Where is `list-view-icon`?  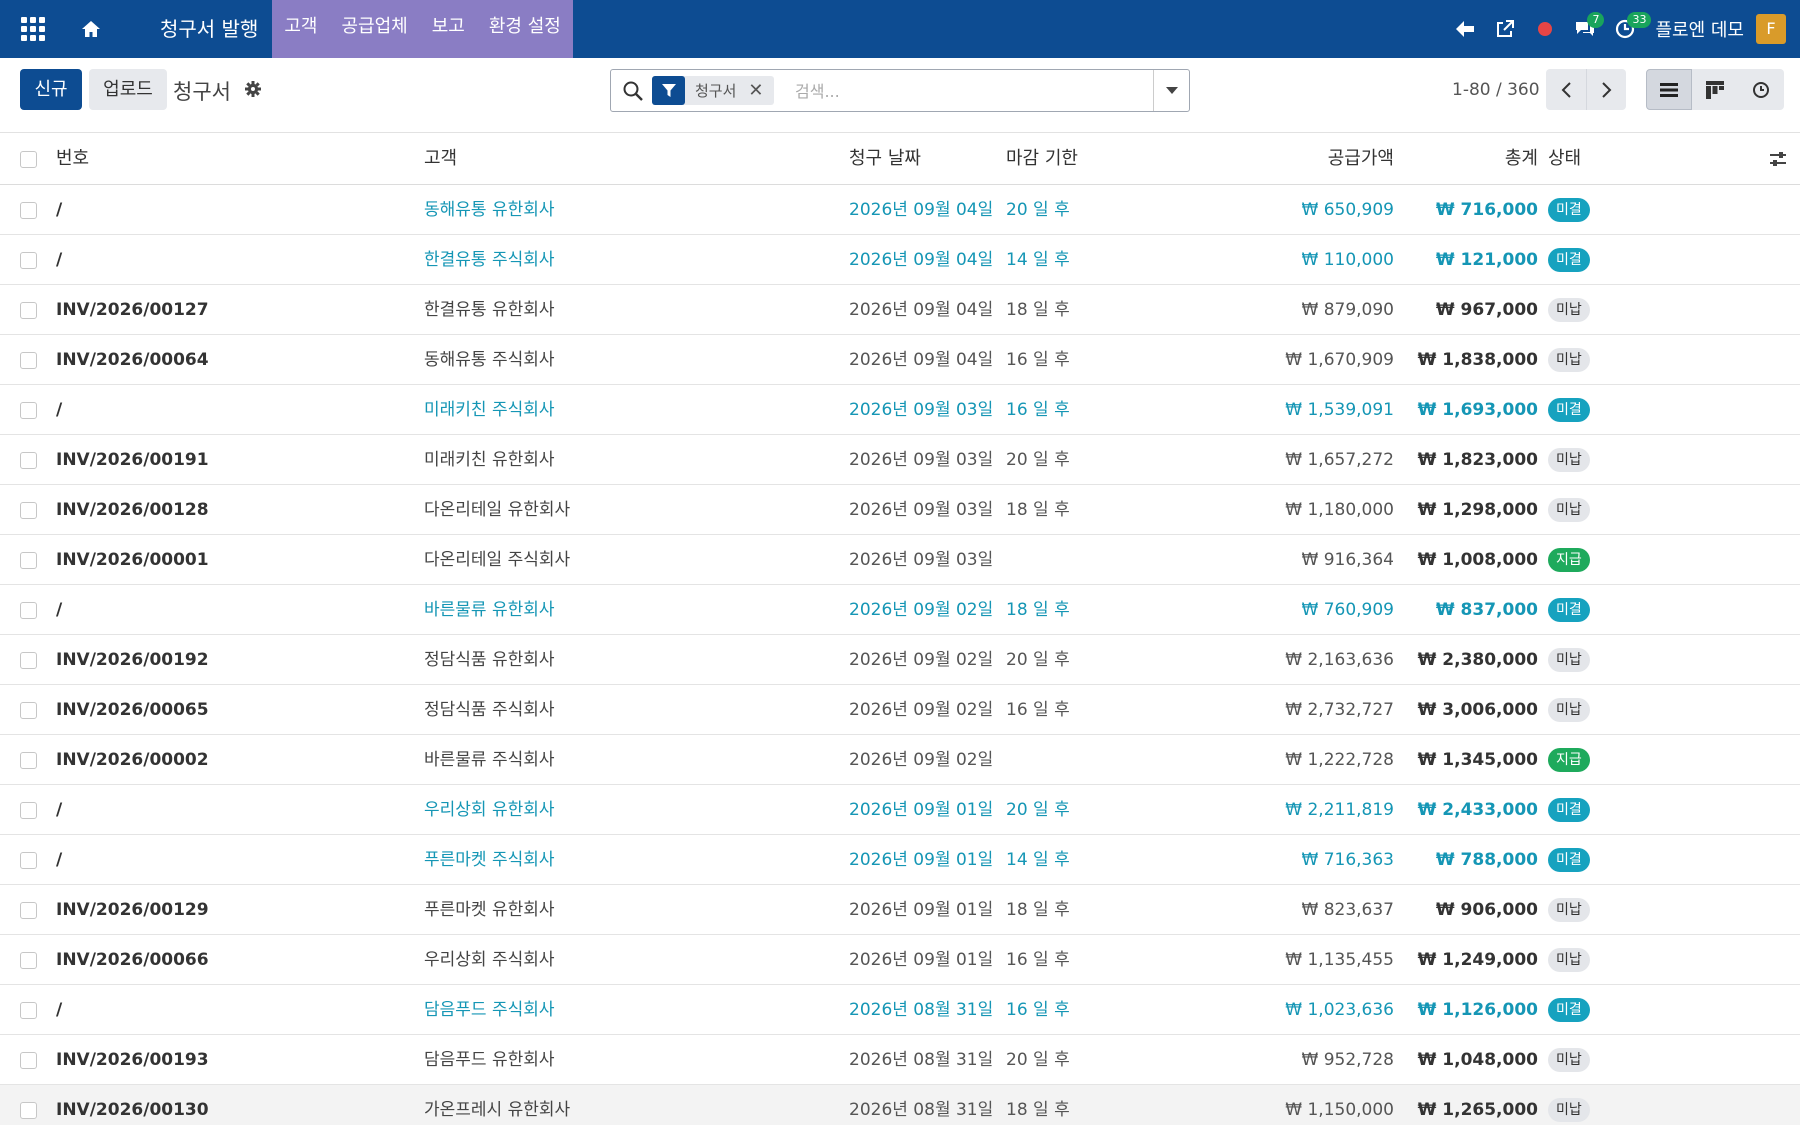 list-view-icon is located at coordinates (1669, 89).